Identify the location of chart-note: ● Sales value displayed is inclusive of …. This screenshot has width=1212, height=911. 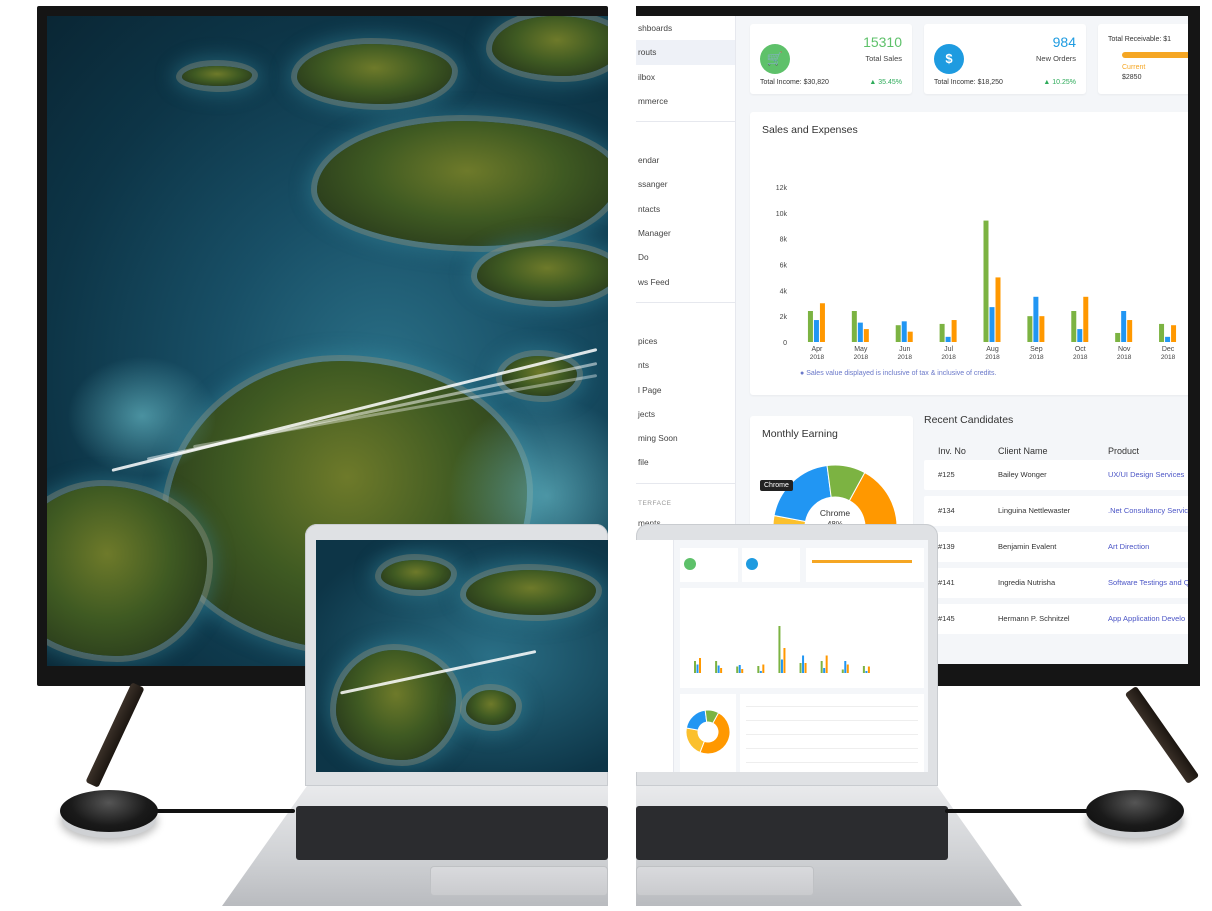
(898, 373).